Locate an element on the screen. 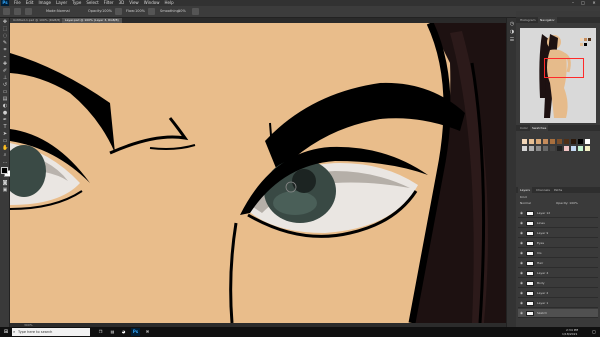  layer-row: ◉ Layer 1 is located at coordinates (558, 303).